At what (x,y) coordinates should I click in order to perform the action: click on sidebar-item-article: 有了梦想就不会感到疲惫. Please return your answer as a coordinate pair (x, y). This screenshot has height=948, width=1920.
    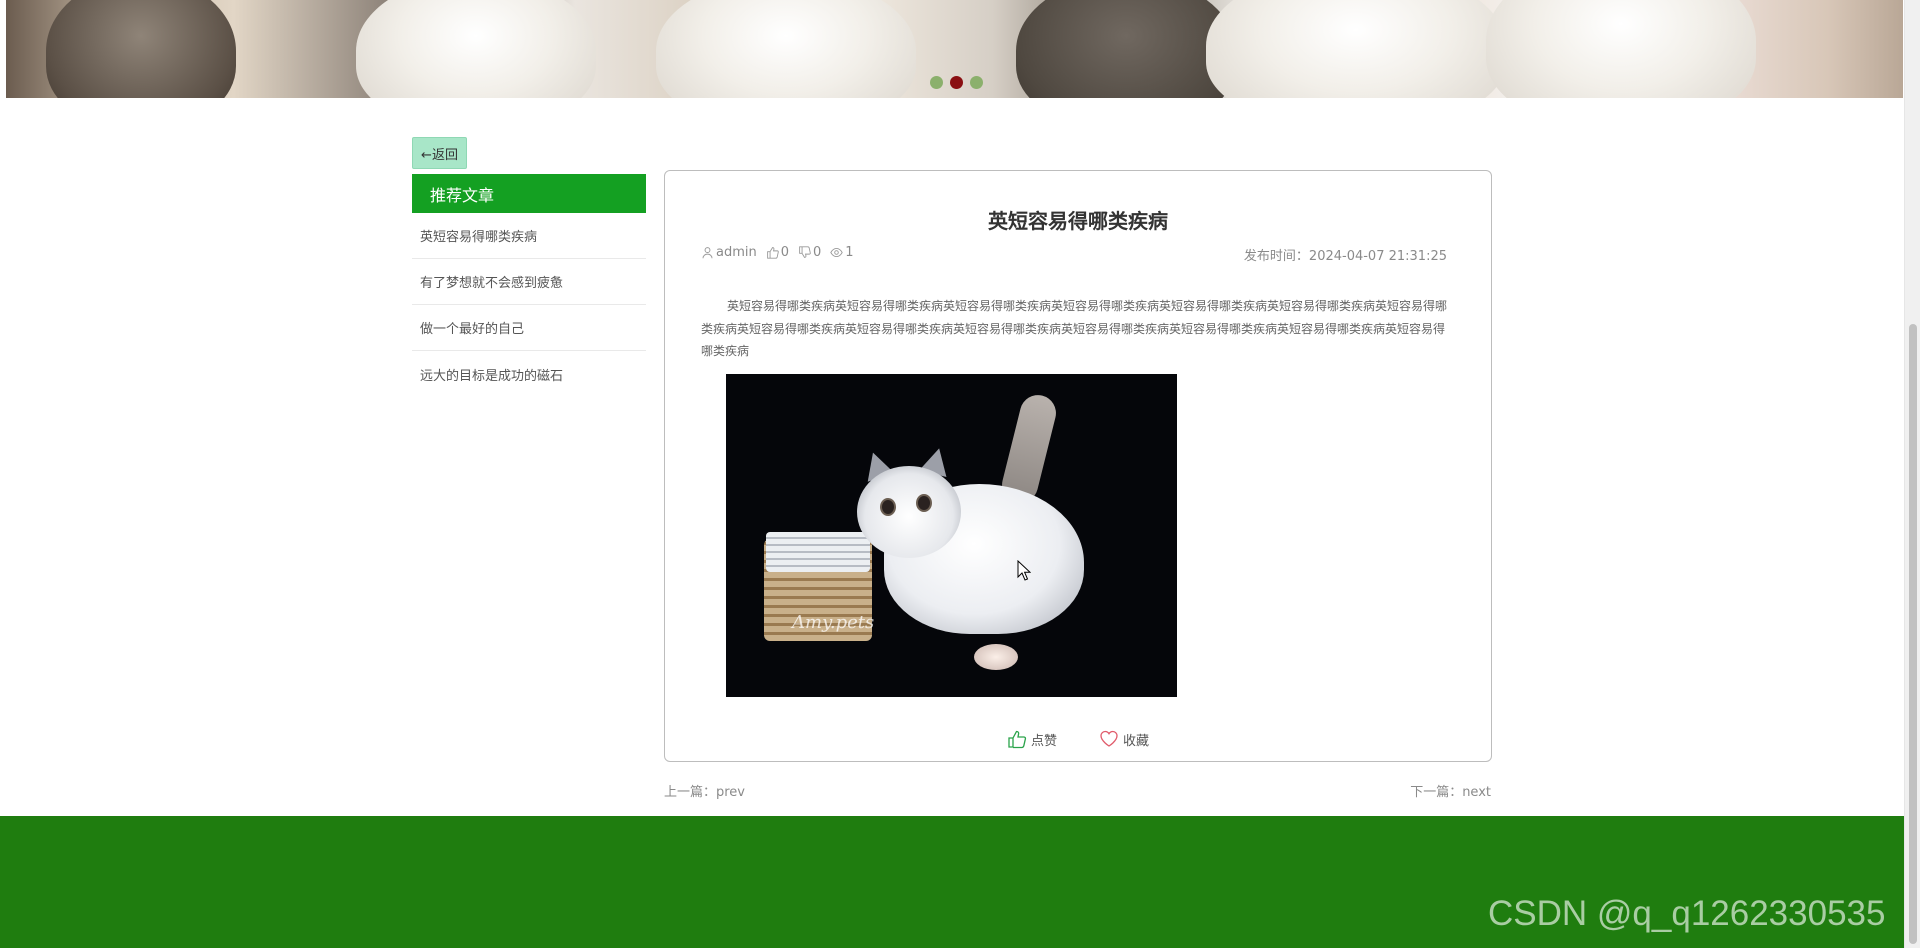
    Looking at the image, I should click on (529, 282).